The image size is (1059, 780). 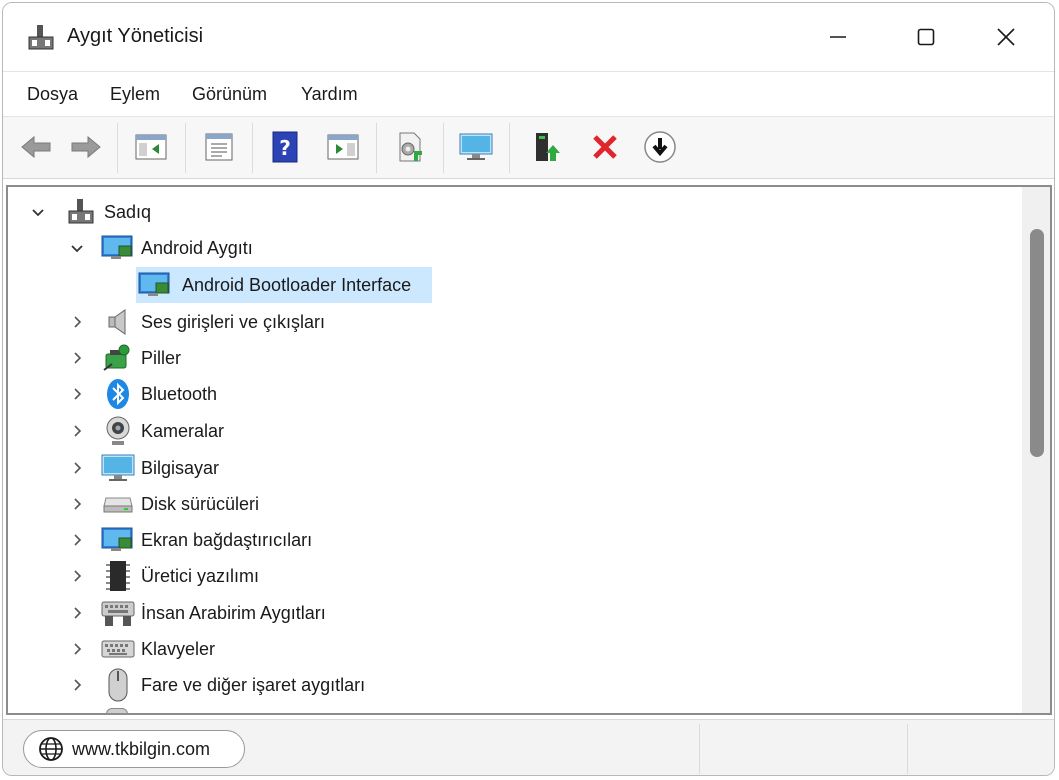 What do you see at coordinates (117, 710) in the screenshot?
I see `partial-row-icon` at bounding box center [117, 710].